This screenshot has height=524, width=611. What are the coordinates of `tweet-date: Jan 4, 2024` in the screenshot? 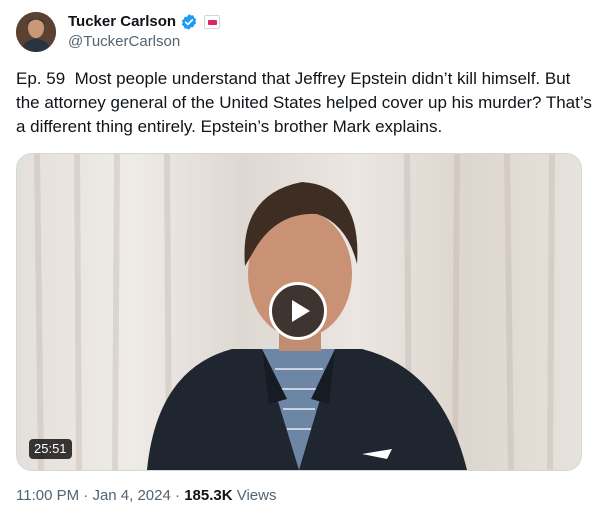 It's located at (131, 495).